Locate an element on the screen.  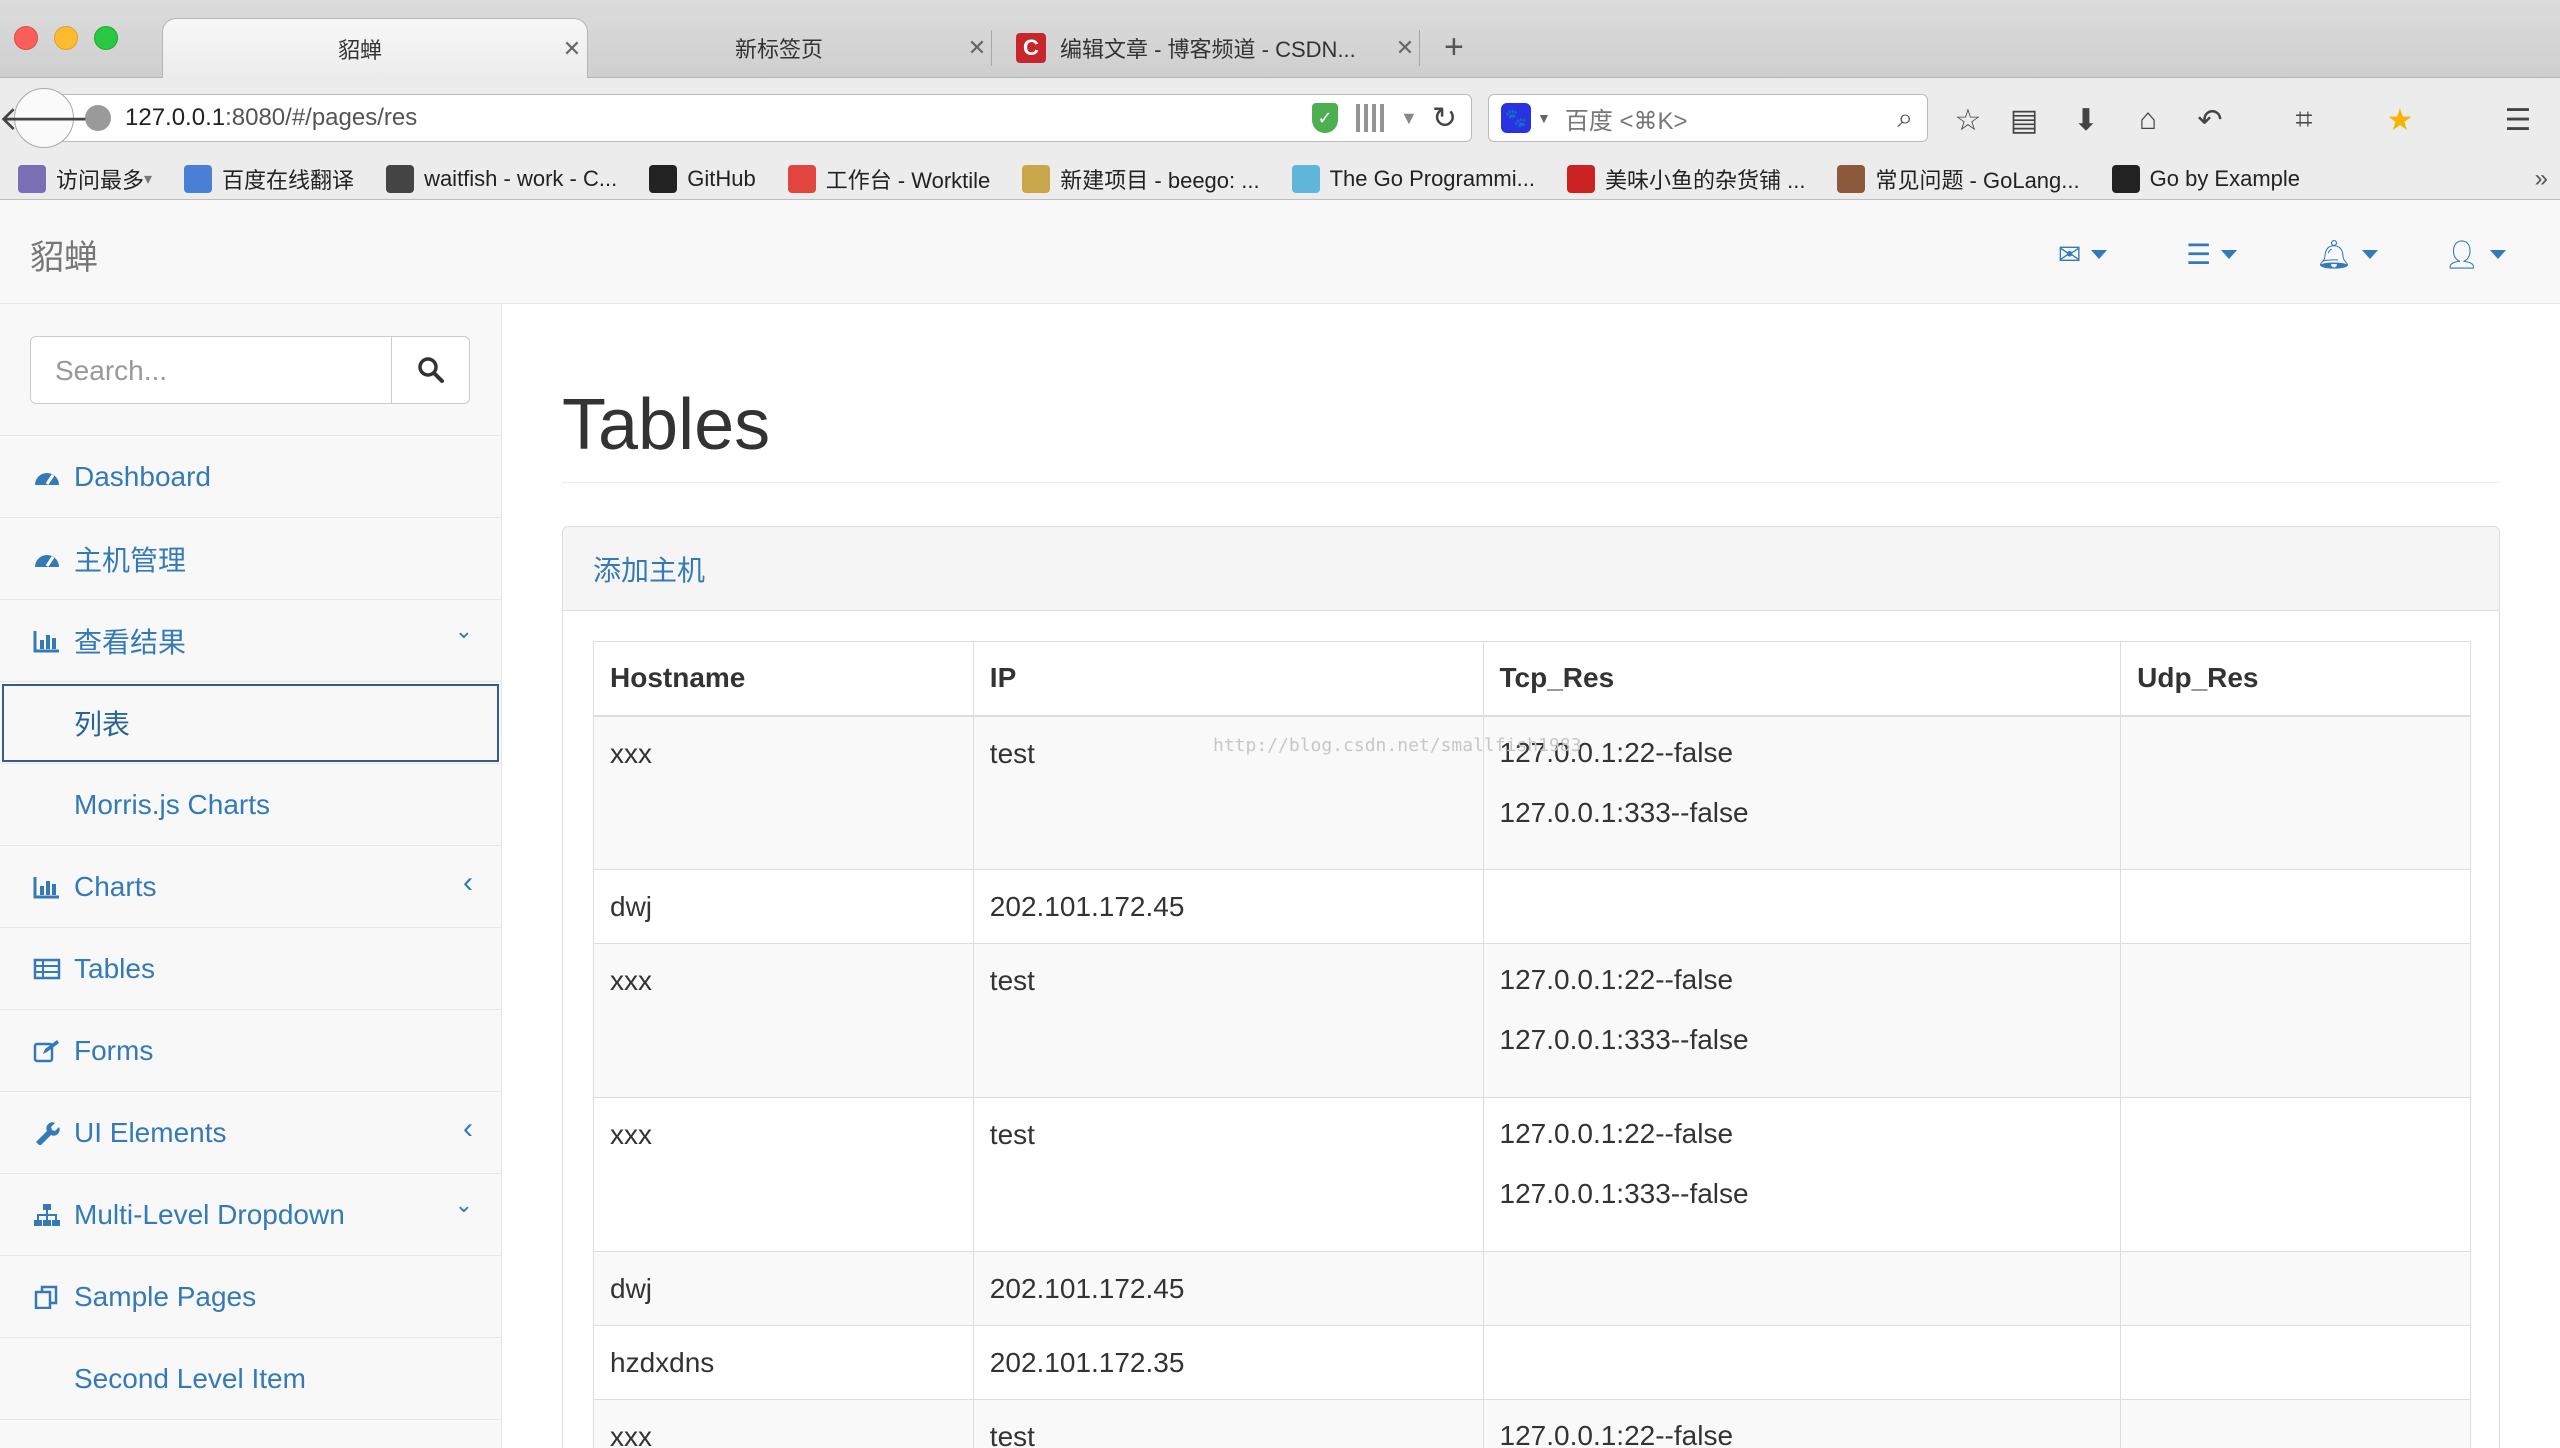
sidebar-item: Third Level ⌄ is located at coordinates (250, 1434).